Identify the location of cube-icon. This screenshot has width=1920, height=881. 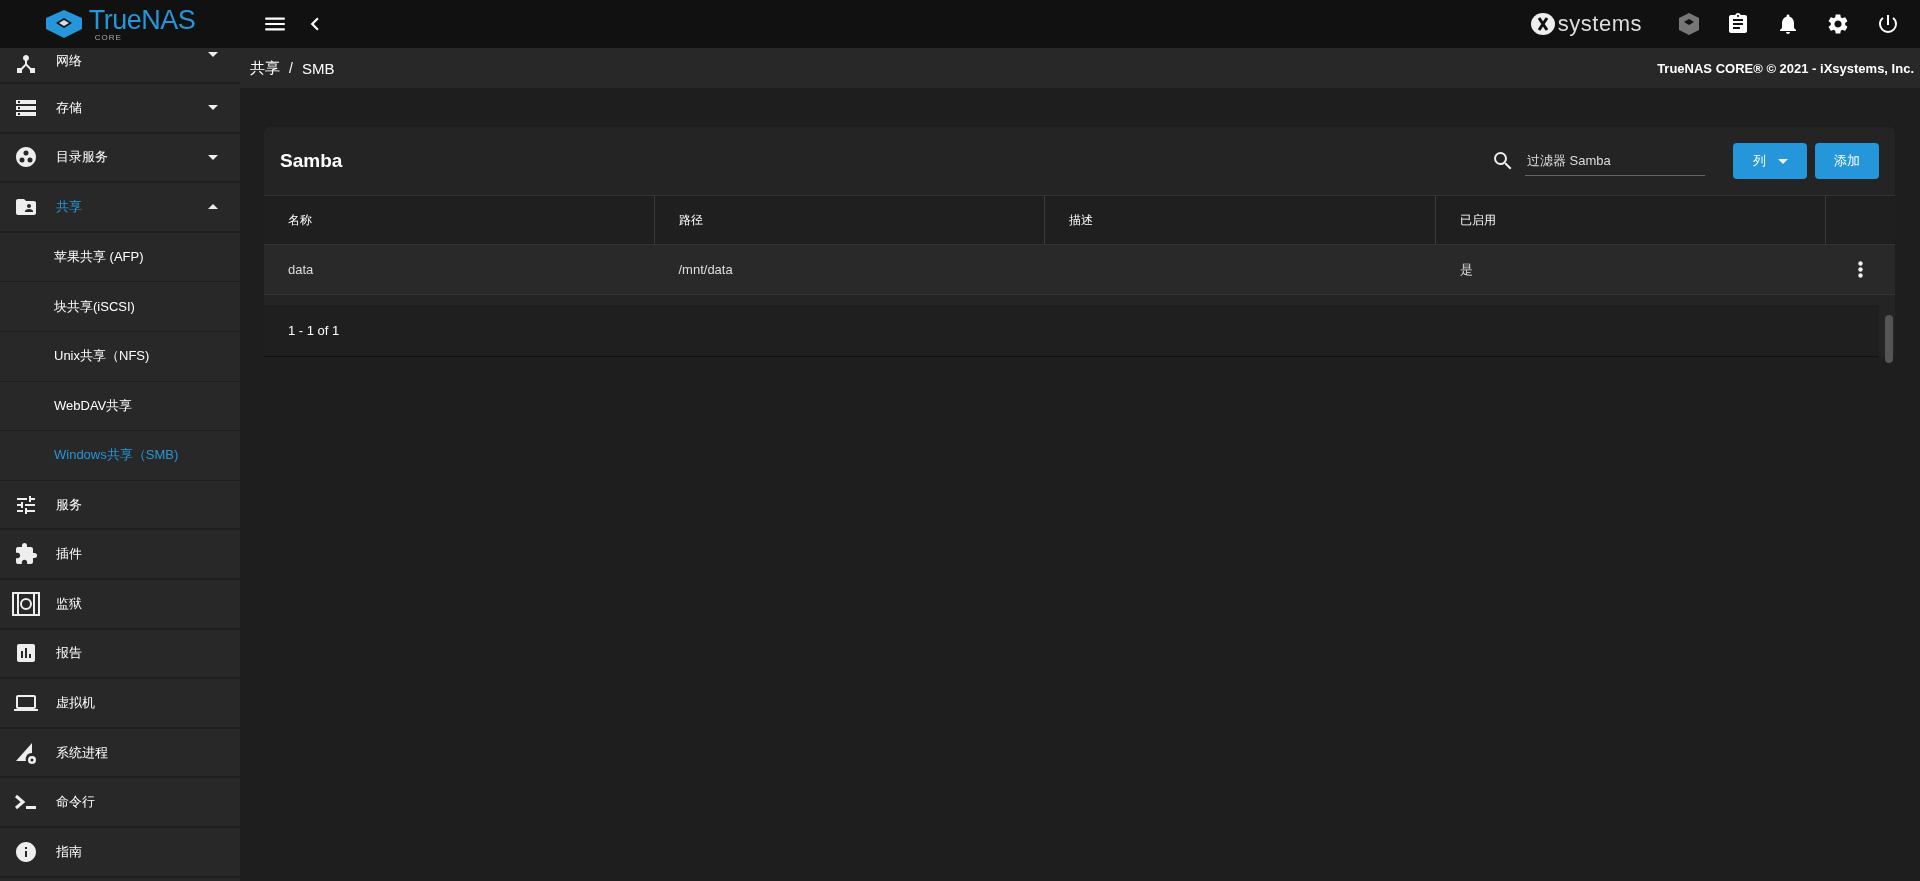
(1689, 24).